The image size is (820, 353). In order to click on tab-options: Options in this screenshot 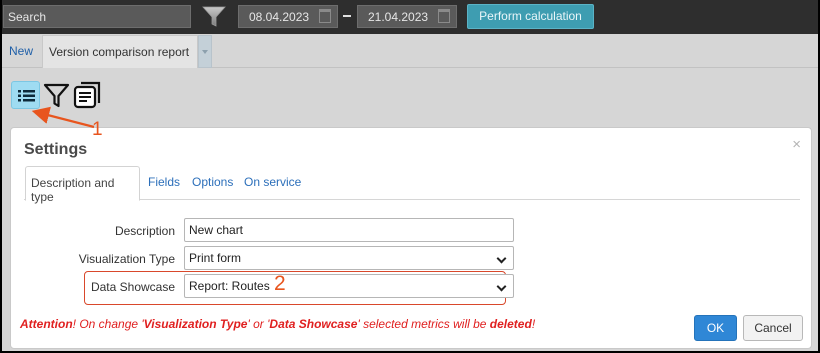, I will do `click(212, 182)`.